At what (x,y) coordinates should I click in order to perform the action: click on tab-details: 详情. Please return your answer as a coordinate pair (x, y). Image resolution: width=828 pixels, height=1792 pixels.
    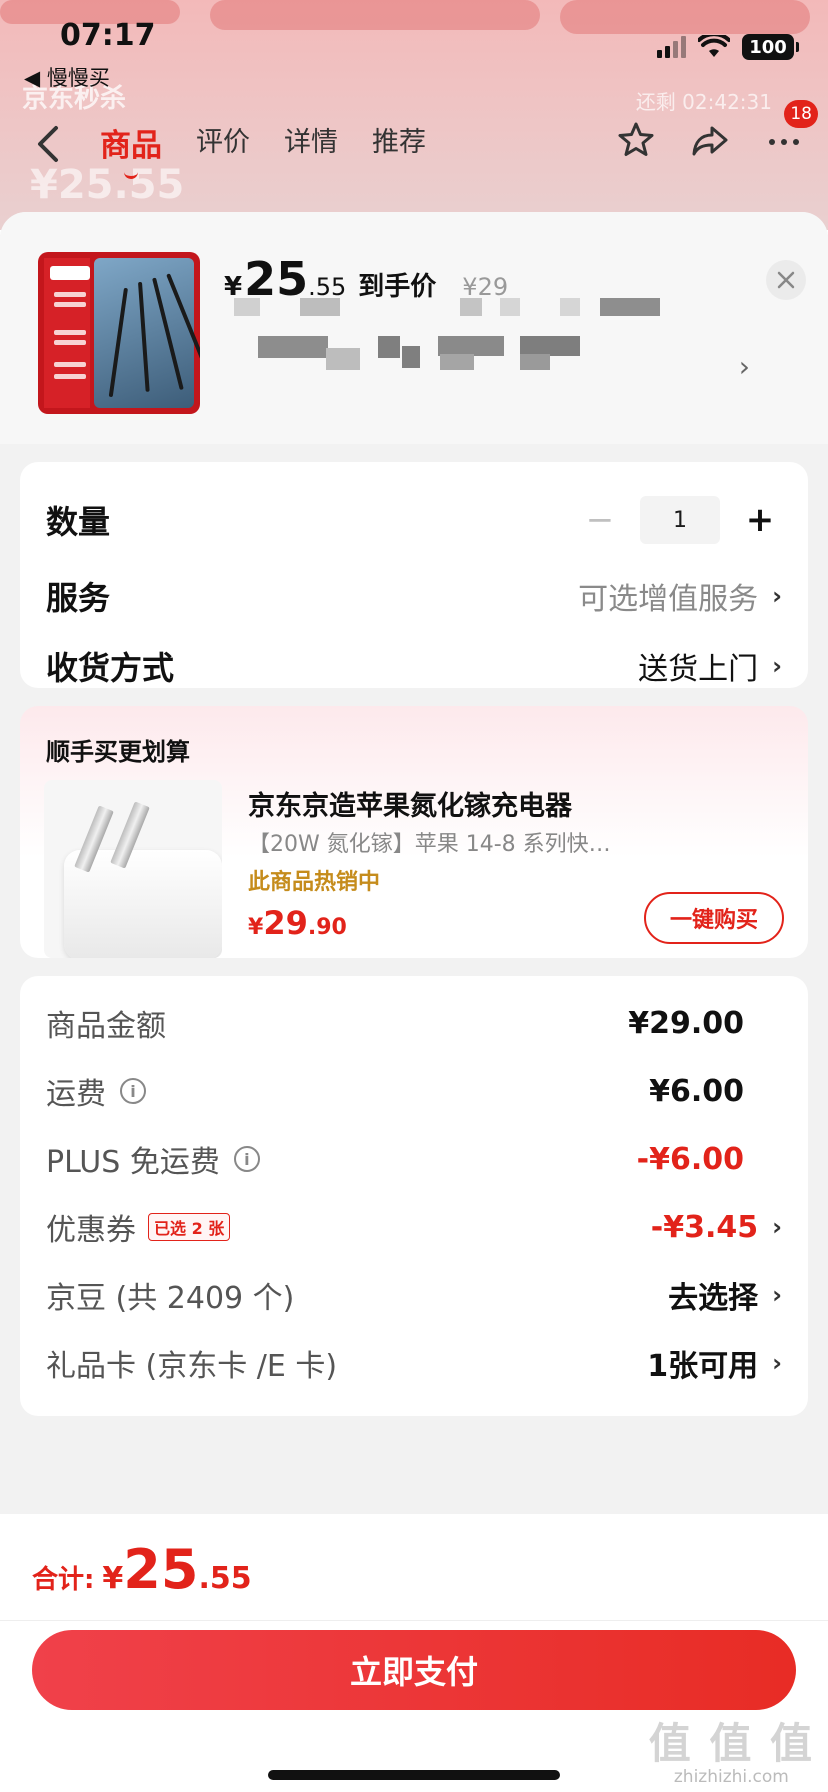
    Looking at the image, I should click on (311, 142).